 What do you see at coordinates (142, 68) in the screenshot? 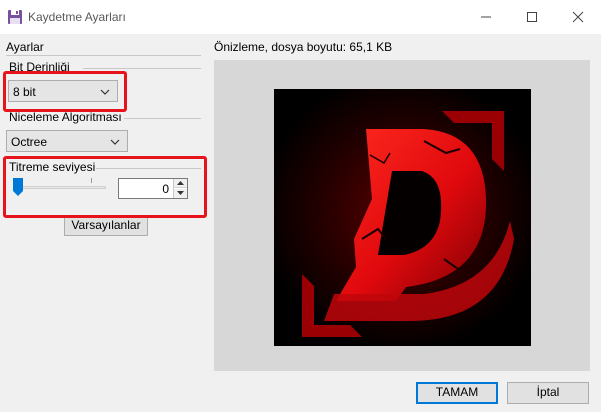
I see `bit-depth-divider` at bounding box center [142, 68].